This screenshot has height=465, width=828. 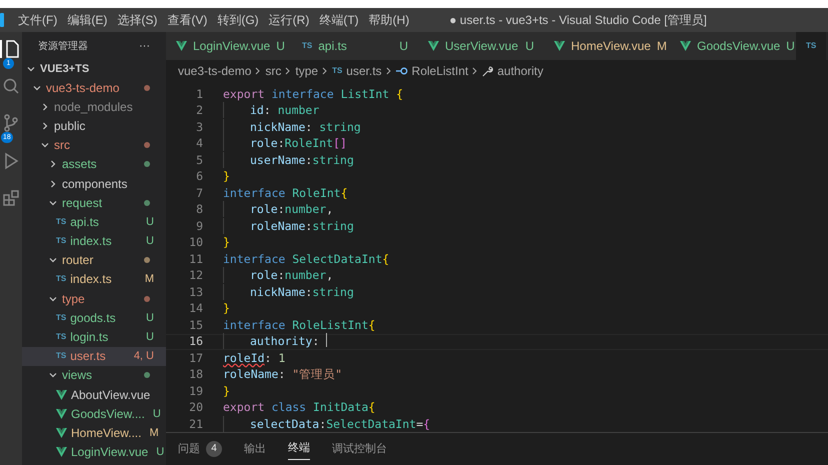 I want to click on line-number: 9, so click(x=199, y=226).